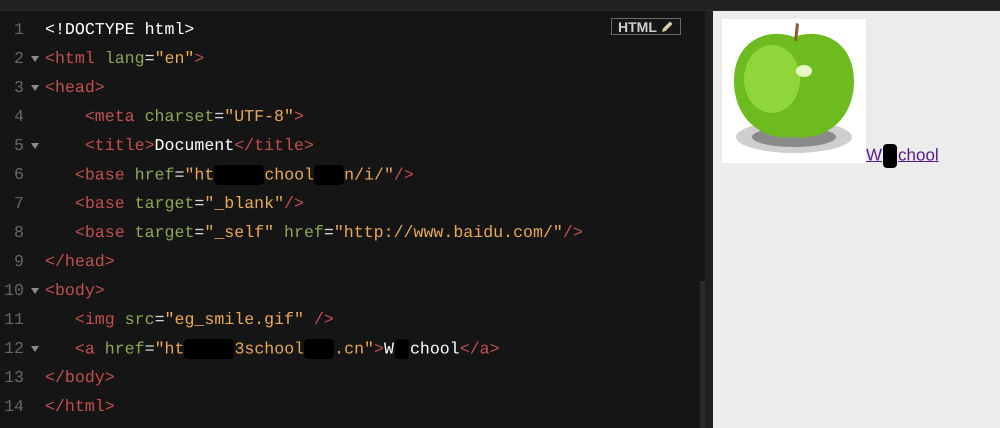 The height and width of the screenshot is (428, 1000). I want to click on code-line: <img src="eg_smile.gif" />, so click(204, 319).